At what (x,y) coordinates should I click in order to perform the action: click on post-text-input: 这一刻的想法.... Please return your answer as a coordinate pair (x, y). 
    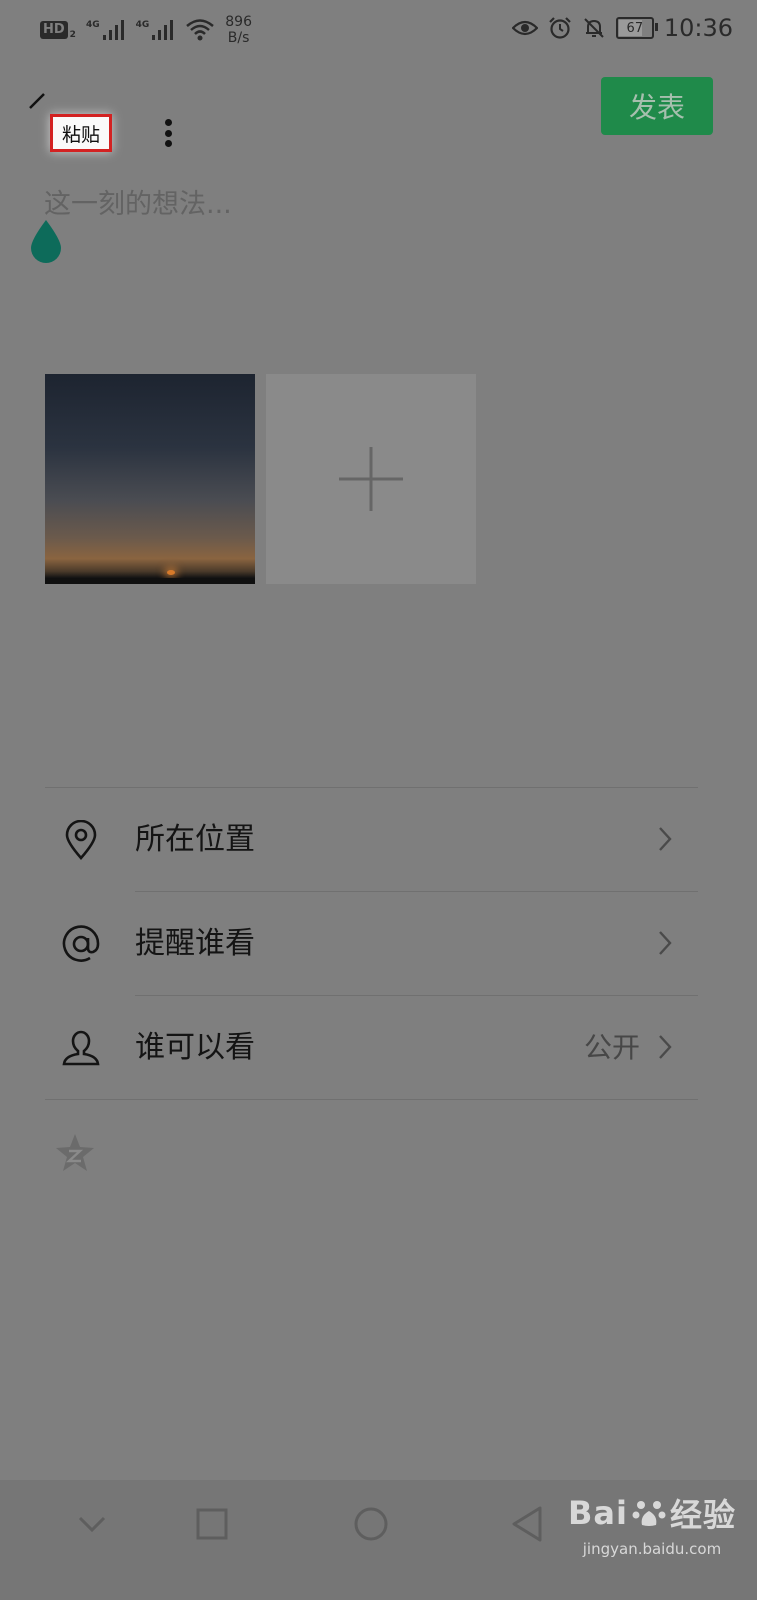
    Looking at the image, I should click on (138, 201).